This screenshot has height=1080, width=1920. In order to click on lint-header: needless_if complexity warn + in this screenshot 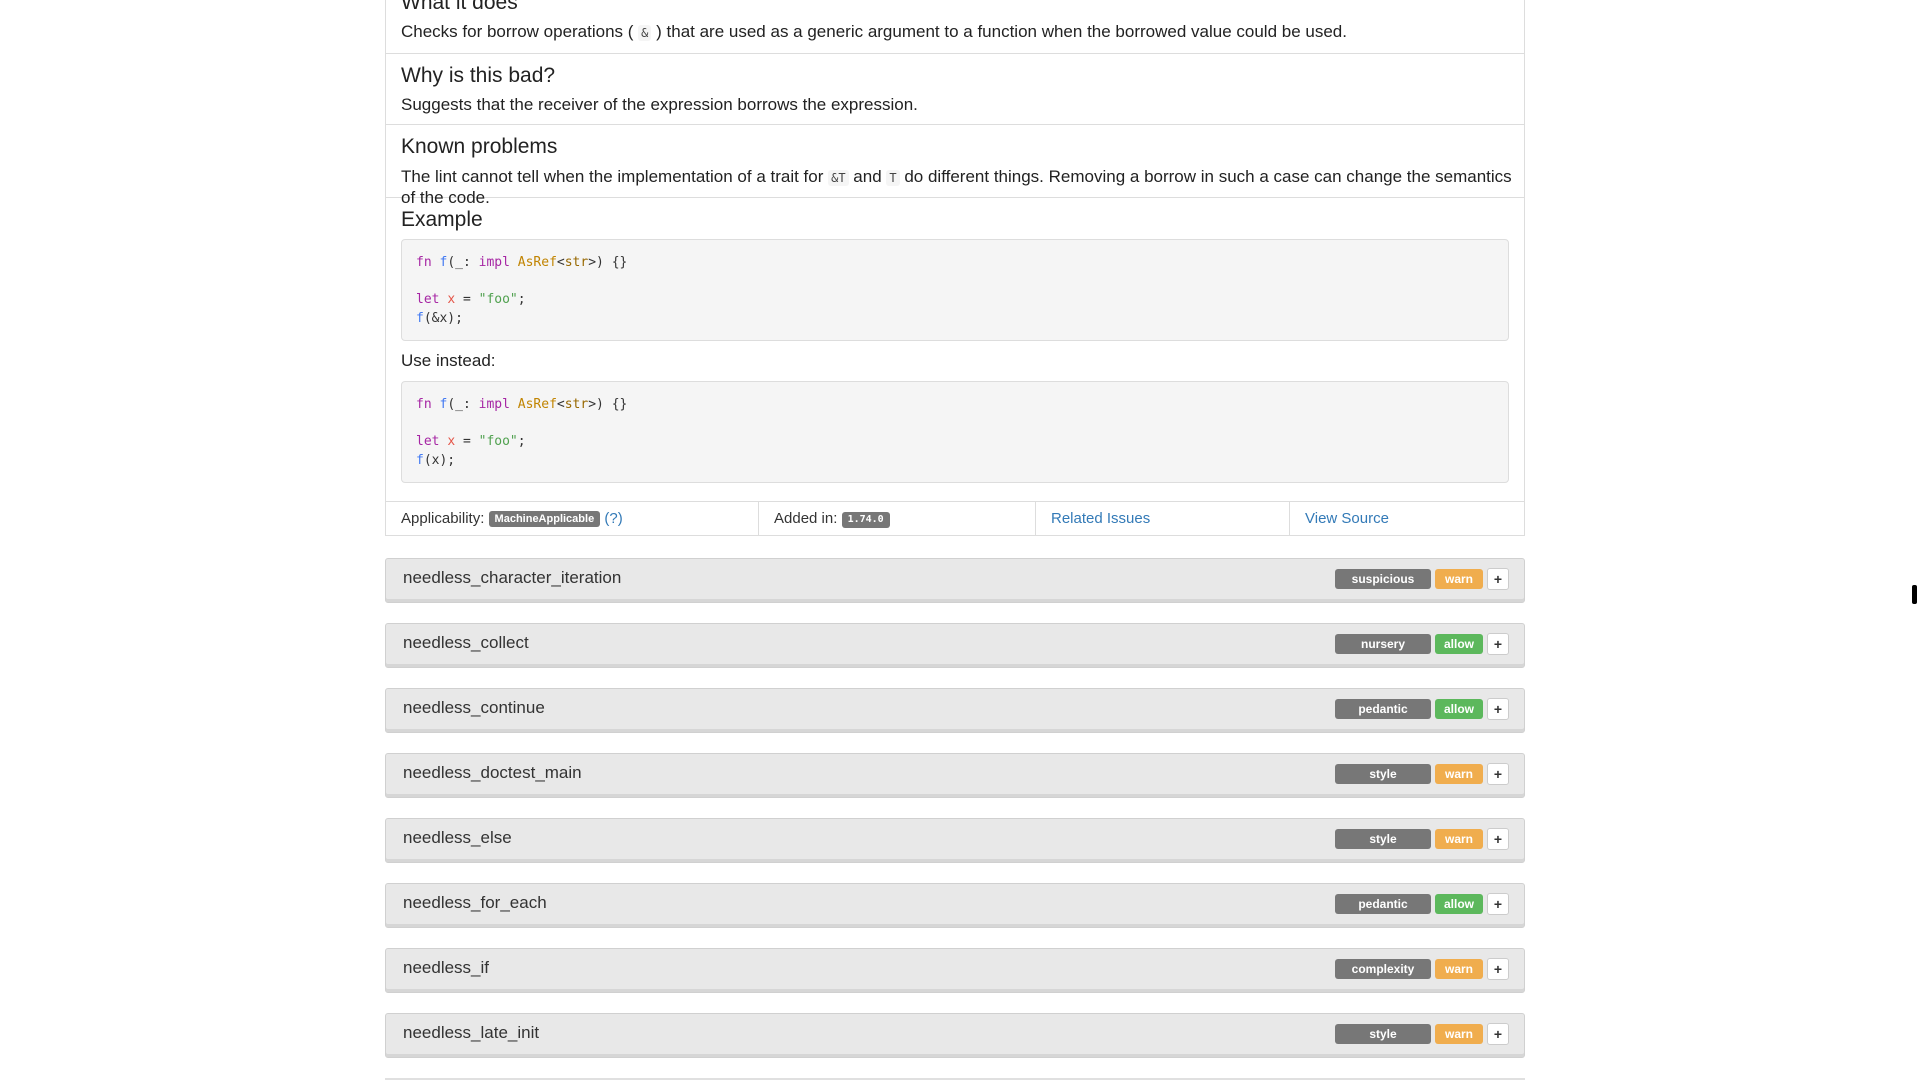, I will do `click(955, 970)`.